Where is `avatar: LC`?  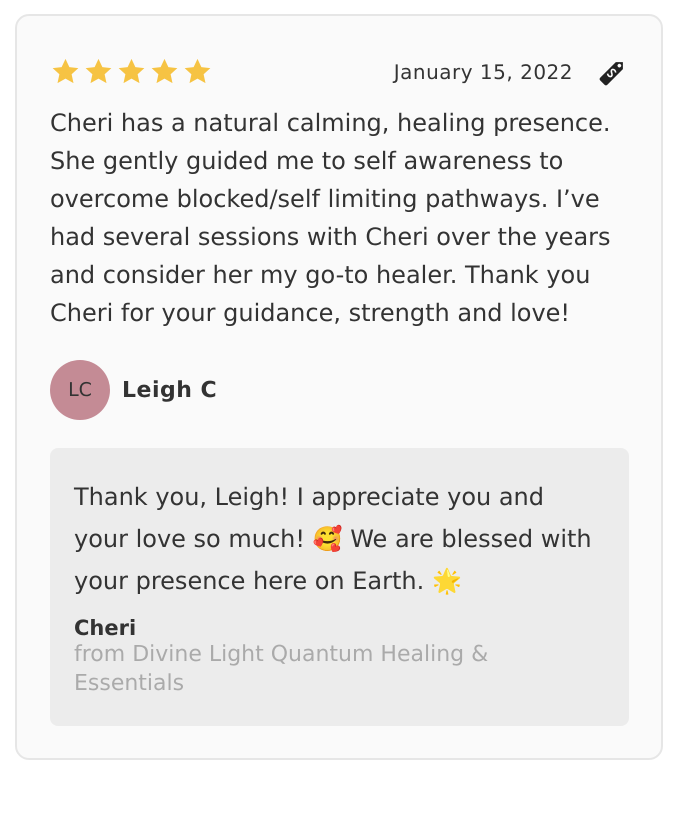 avatar: LC is located at coordinates (80, 390).